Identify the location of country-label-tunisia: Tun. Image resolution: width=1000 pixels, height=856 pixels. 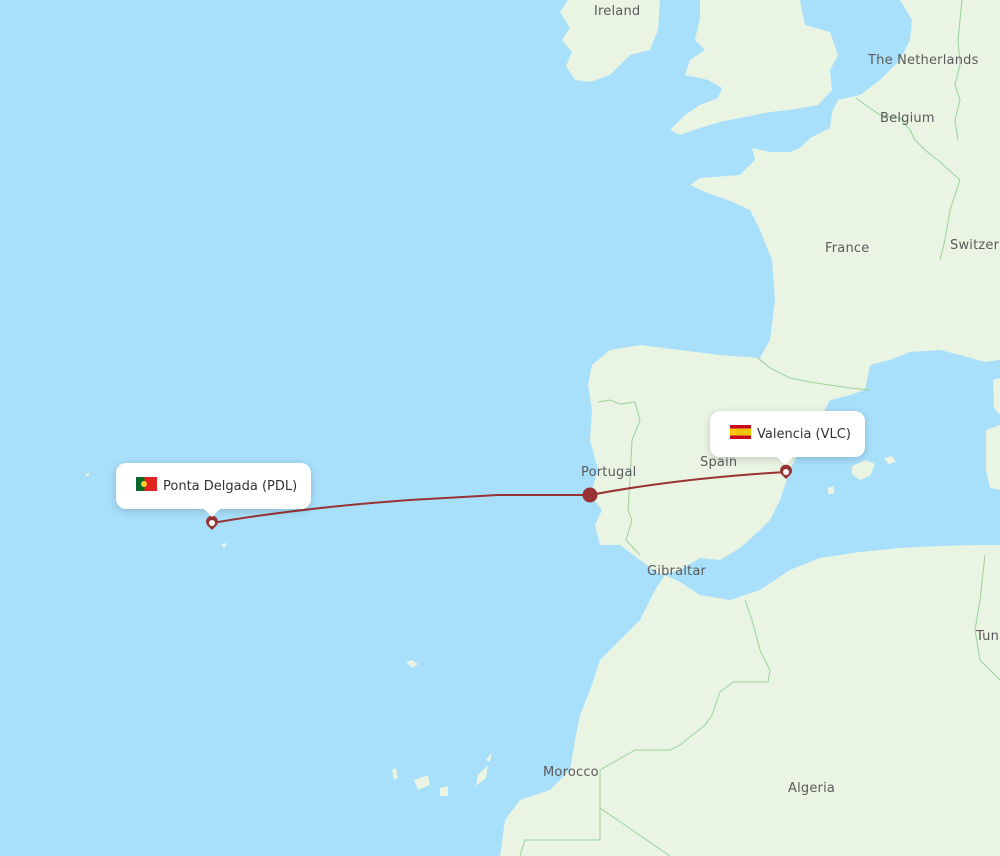
(988, 636).